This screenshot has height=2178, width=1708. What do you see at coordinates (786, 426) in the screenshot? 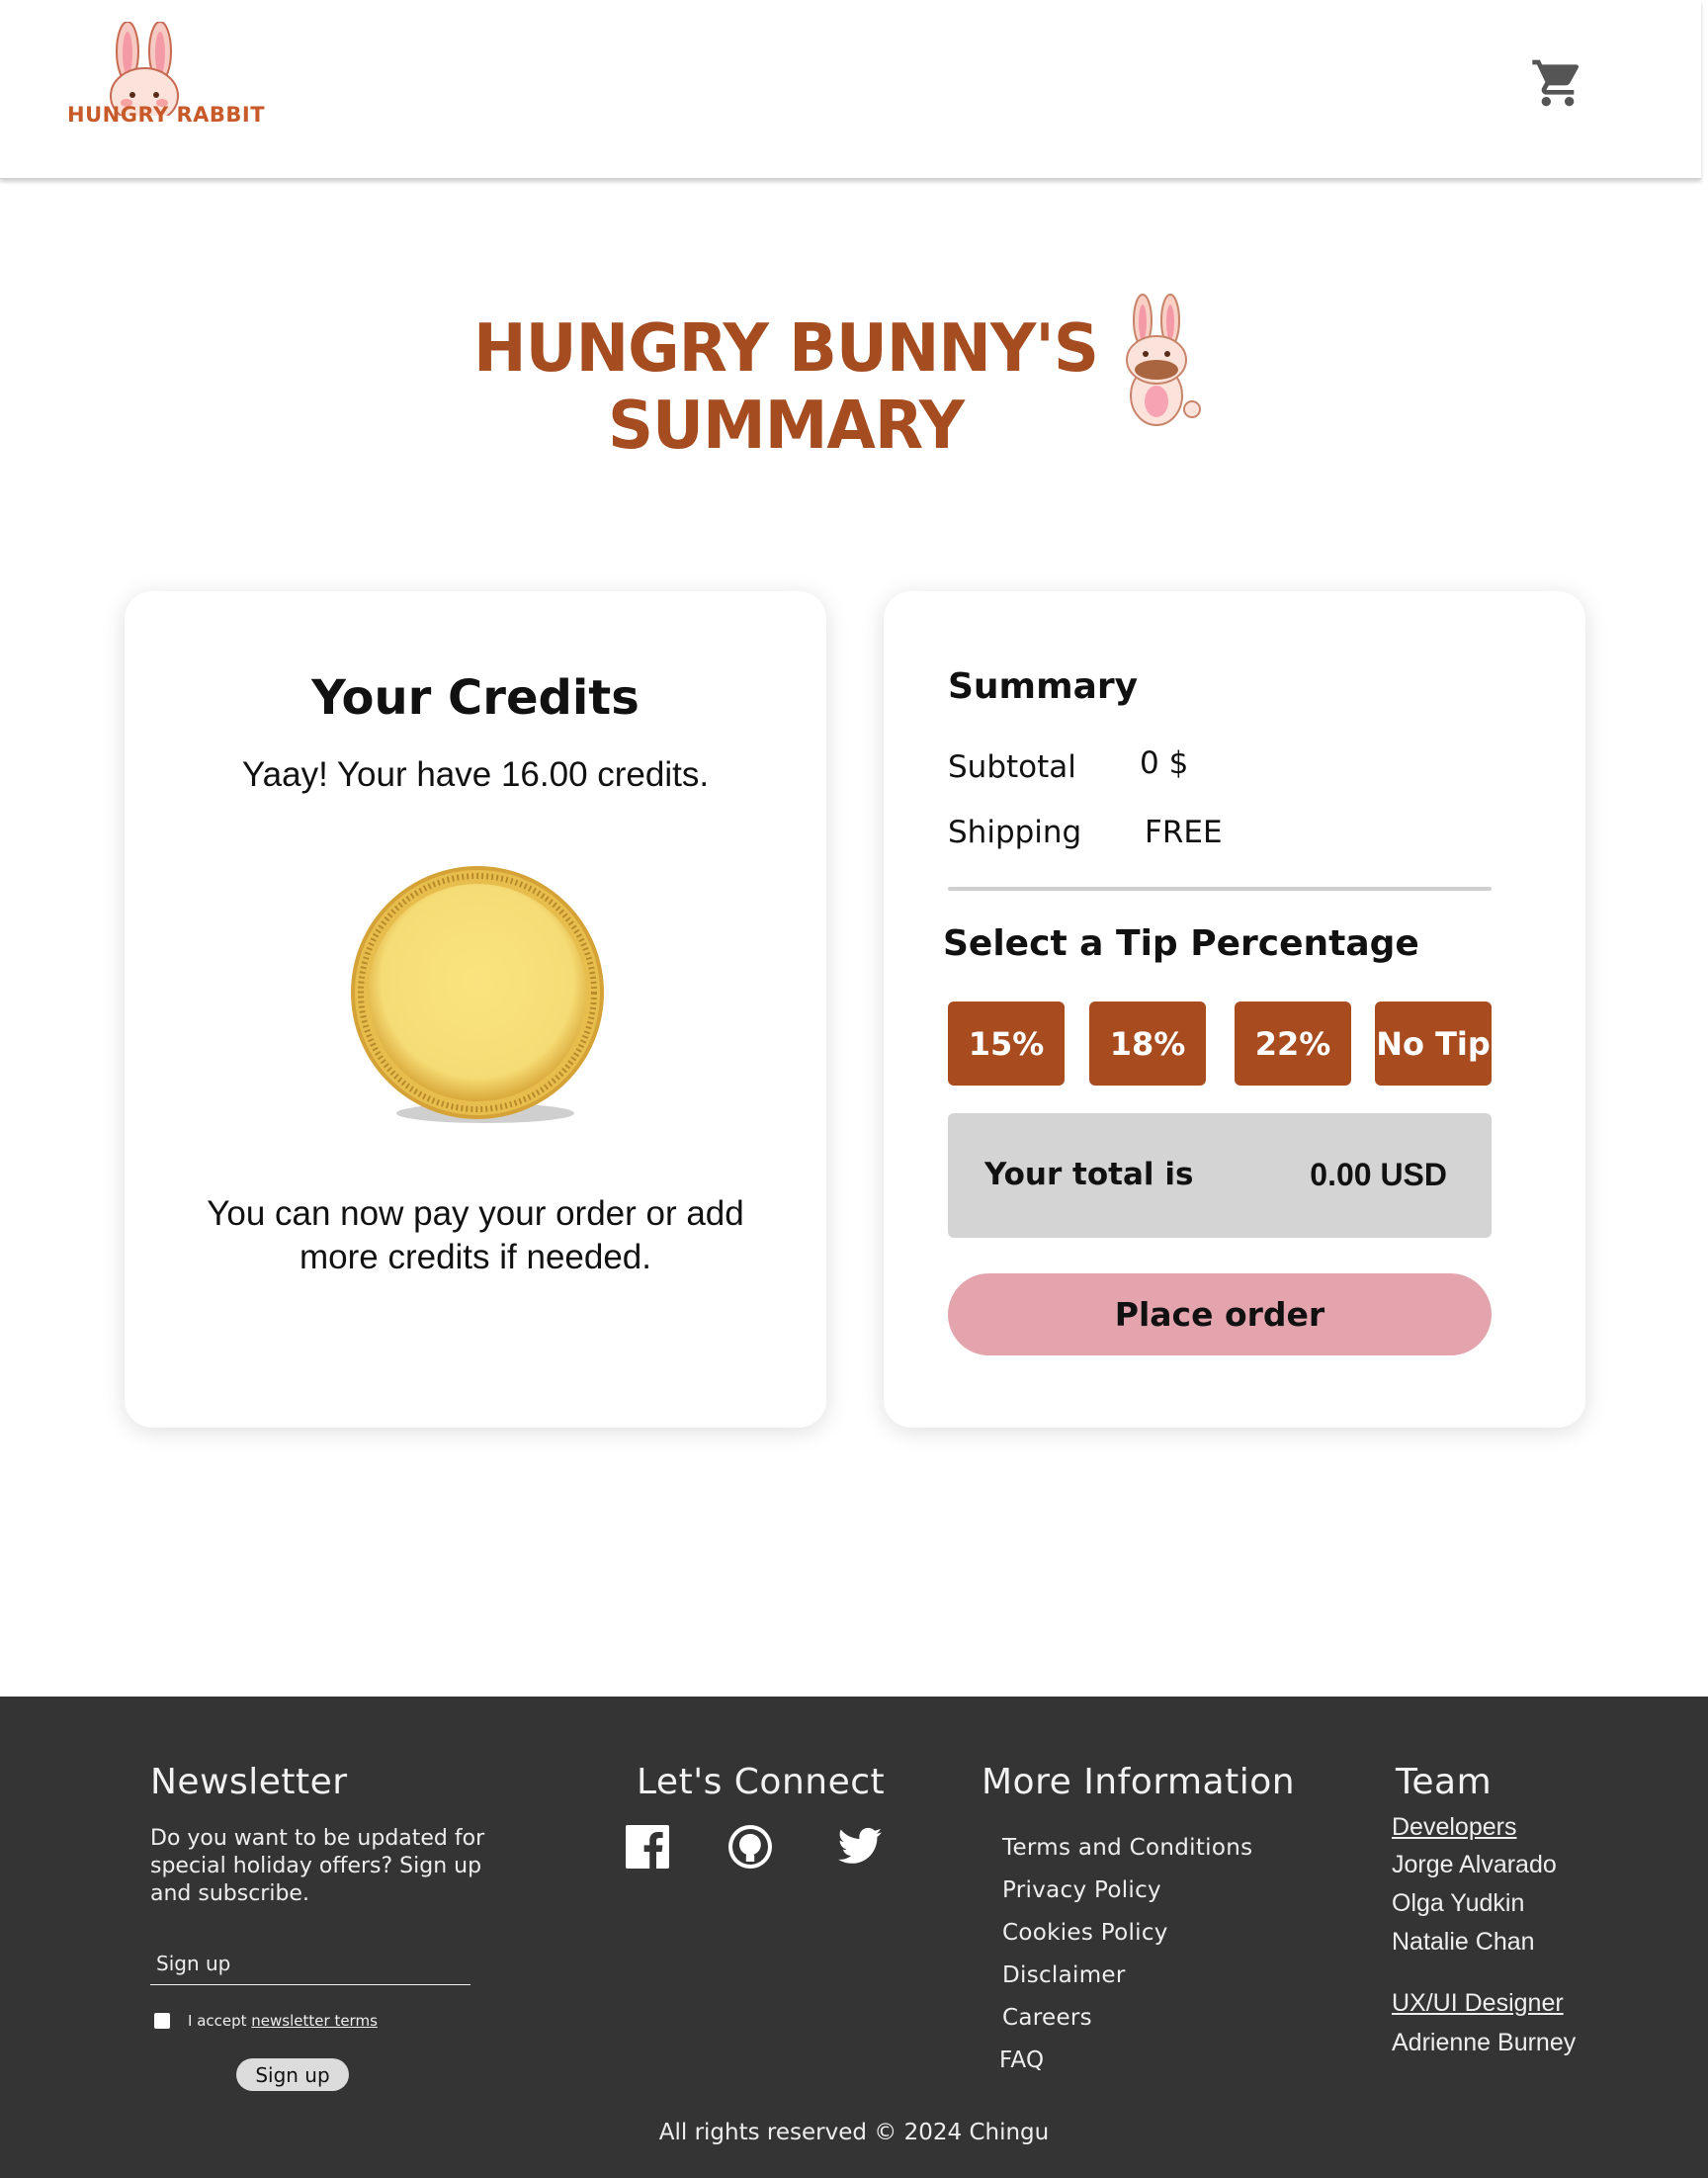
I see `page-title-line2: SUMMARY` at bounding box center [786, 426].